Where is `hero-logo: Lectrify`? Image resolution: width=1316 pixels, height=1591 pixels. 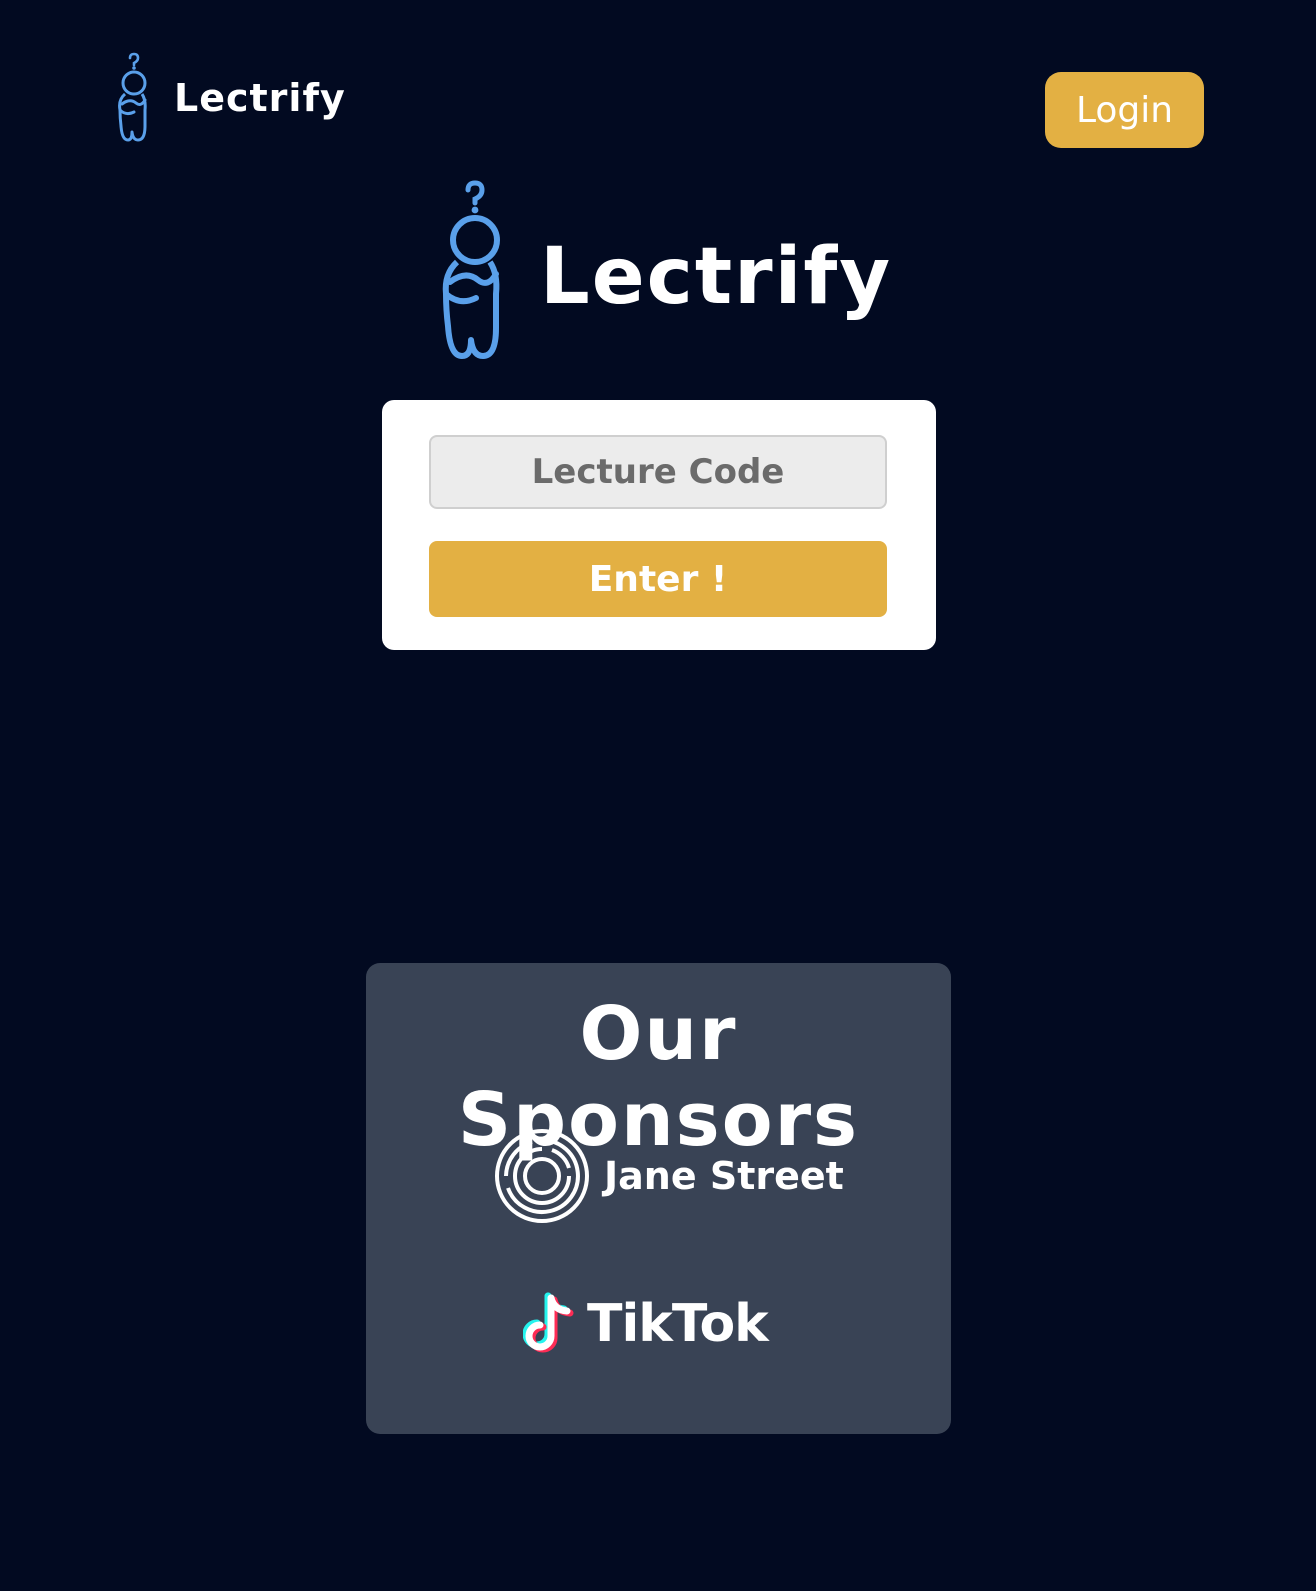
hero-logo: Lectrify is located at coordinates (665, 272).